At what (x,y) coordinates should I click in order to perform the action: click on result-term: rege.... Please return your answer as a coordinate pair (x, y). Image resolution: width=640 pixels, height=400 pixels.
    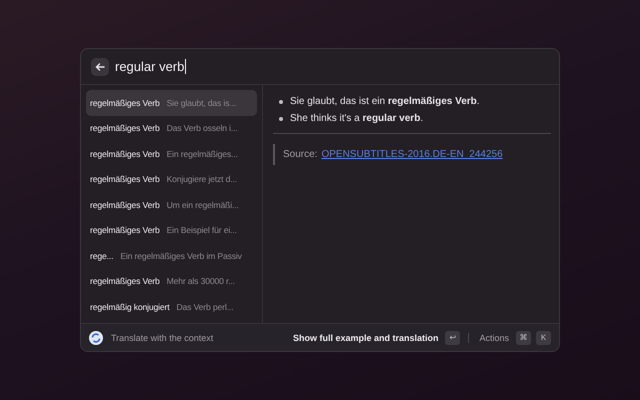
    Looking at the image, I should click on (102, 255).